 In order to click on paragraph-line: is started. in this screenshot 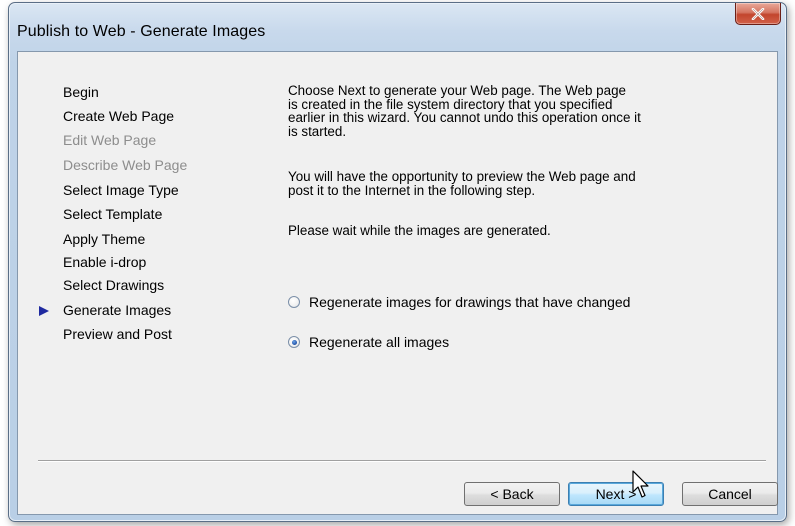, I will do `click(317, 131)`.